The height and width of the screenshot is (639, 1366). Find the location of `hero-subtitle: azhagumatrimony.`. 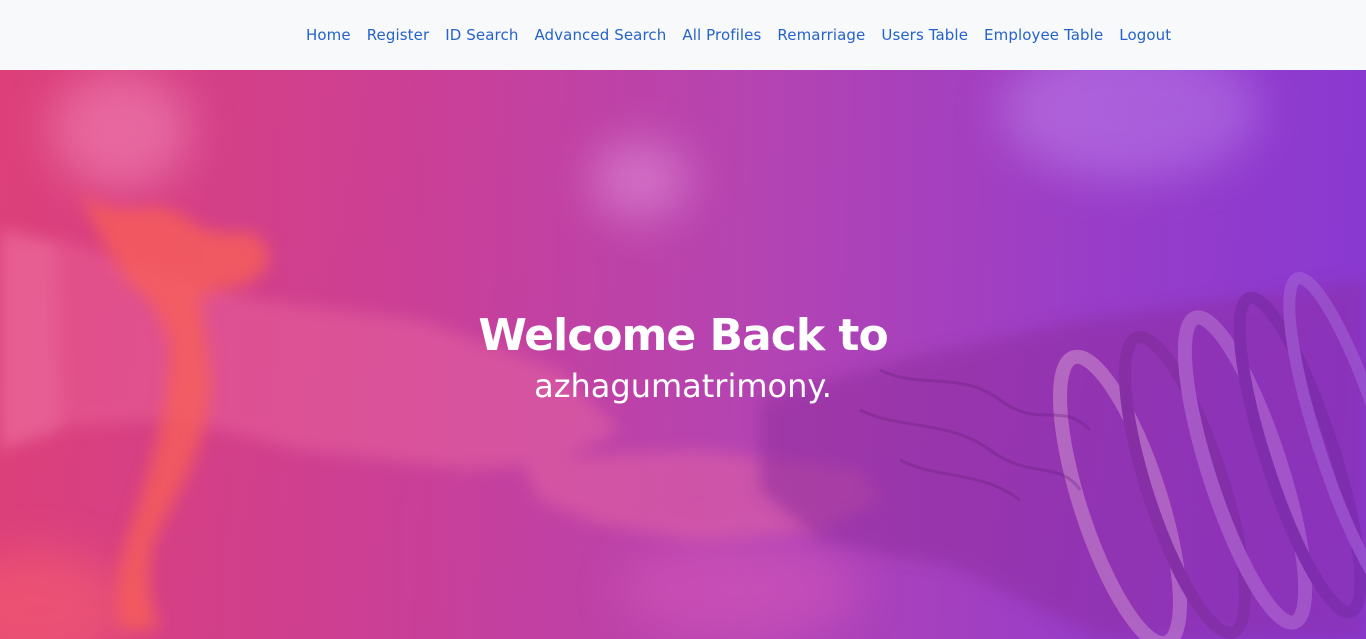

hero-subtitle: azhagumatrimony. is located at coordinates (683, 386).